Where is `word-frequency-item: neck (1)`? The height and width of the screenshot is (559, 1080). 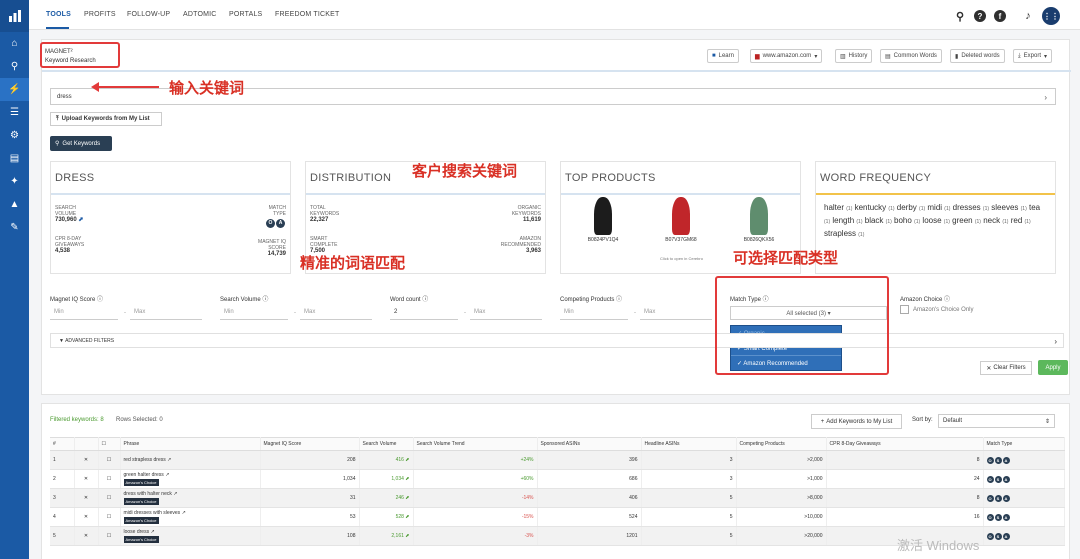
word-frequency-item: neck (1) is located at coordinates (997, 220).